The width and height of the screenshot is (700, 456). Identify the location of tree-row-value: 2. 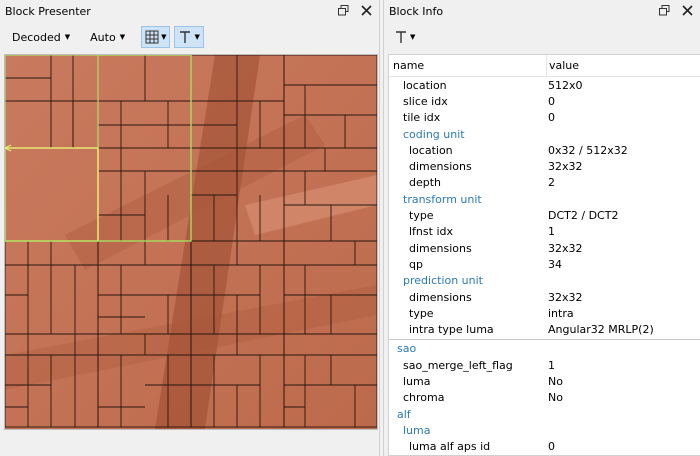
(551, 183).